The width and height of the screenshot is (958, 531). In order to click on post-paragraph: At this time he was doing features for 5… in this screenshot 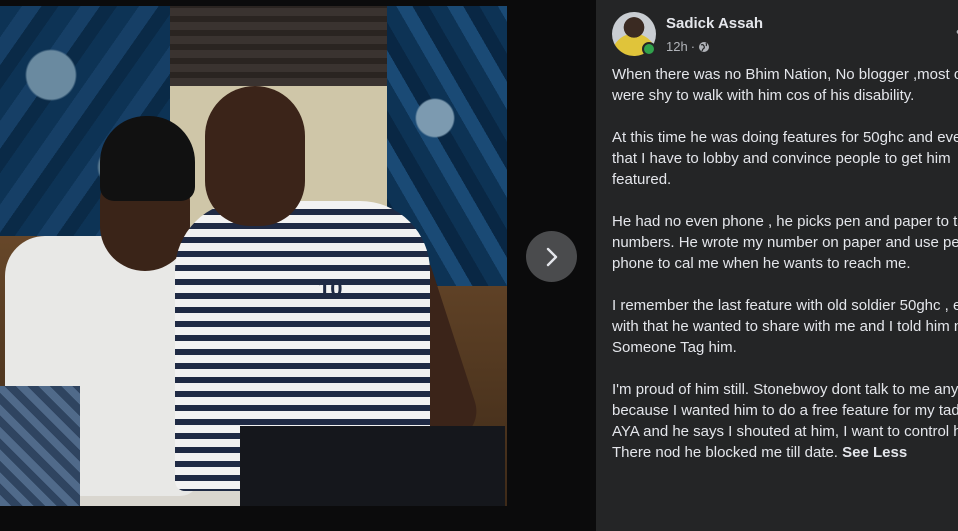, I will do `click(785, 158)`.